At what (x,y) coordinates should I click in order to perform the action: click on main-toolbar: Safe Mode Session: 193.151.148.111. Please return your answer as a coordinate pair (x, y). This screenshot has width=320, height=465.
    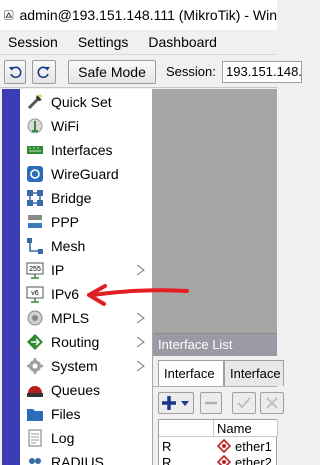
    Looking at the image, I should click on (151, 71).